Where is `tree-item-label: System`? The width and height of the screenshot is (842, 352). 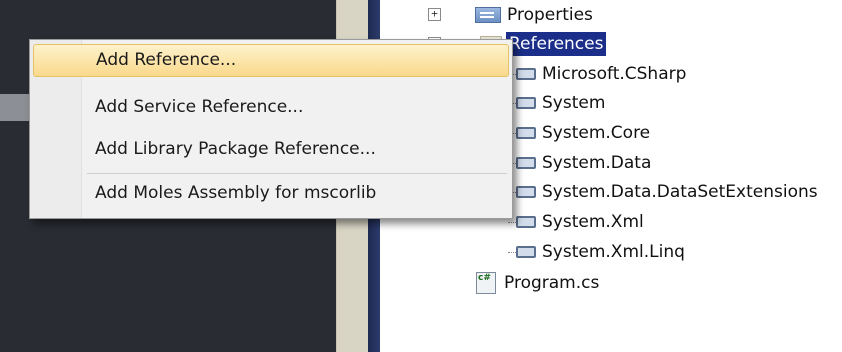 tree-item-label: System is located at coordinates (574, 103).